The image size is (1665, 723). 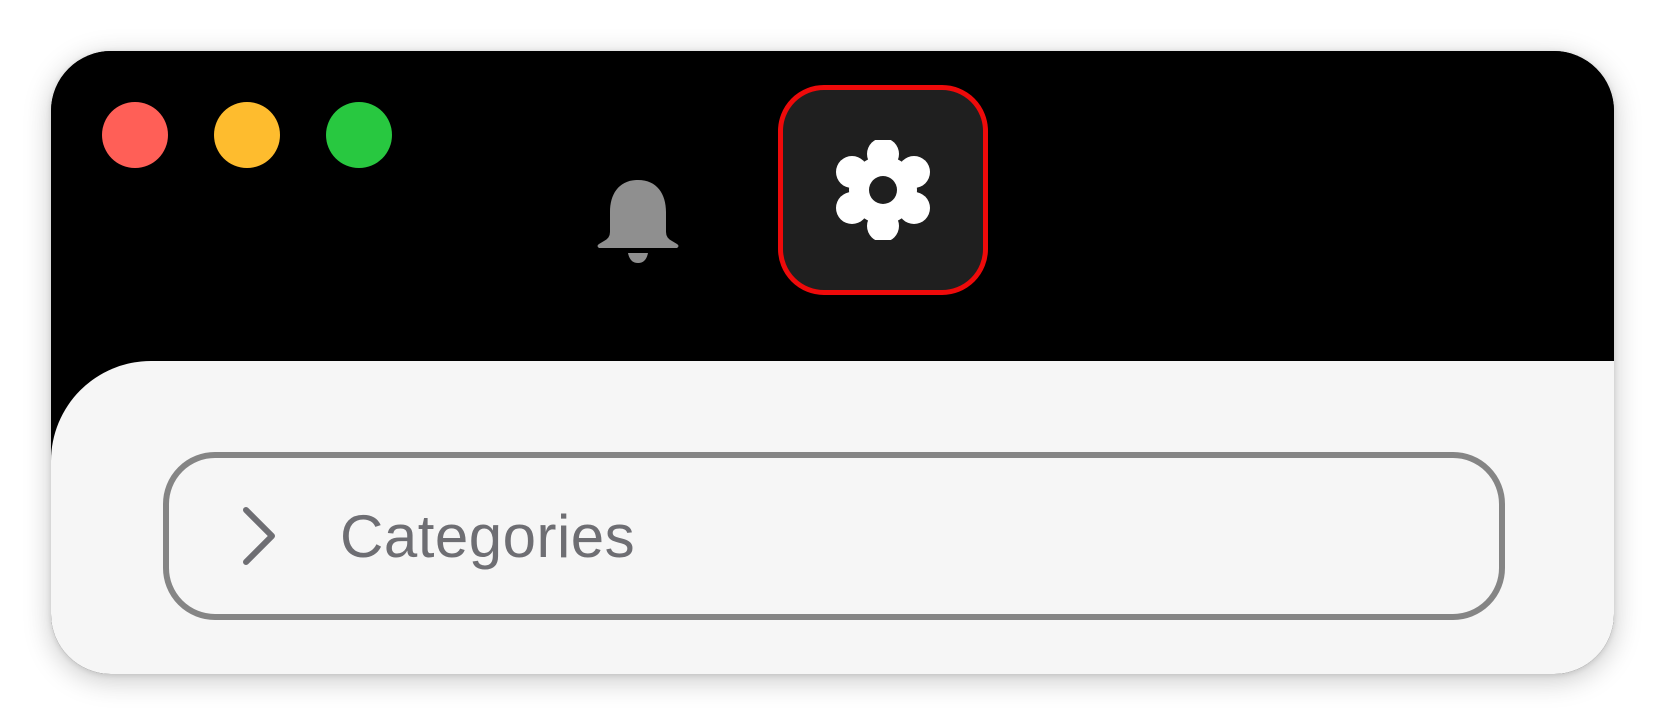 I want to click on notifications-button, so click(x=638, y=221).